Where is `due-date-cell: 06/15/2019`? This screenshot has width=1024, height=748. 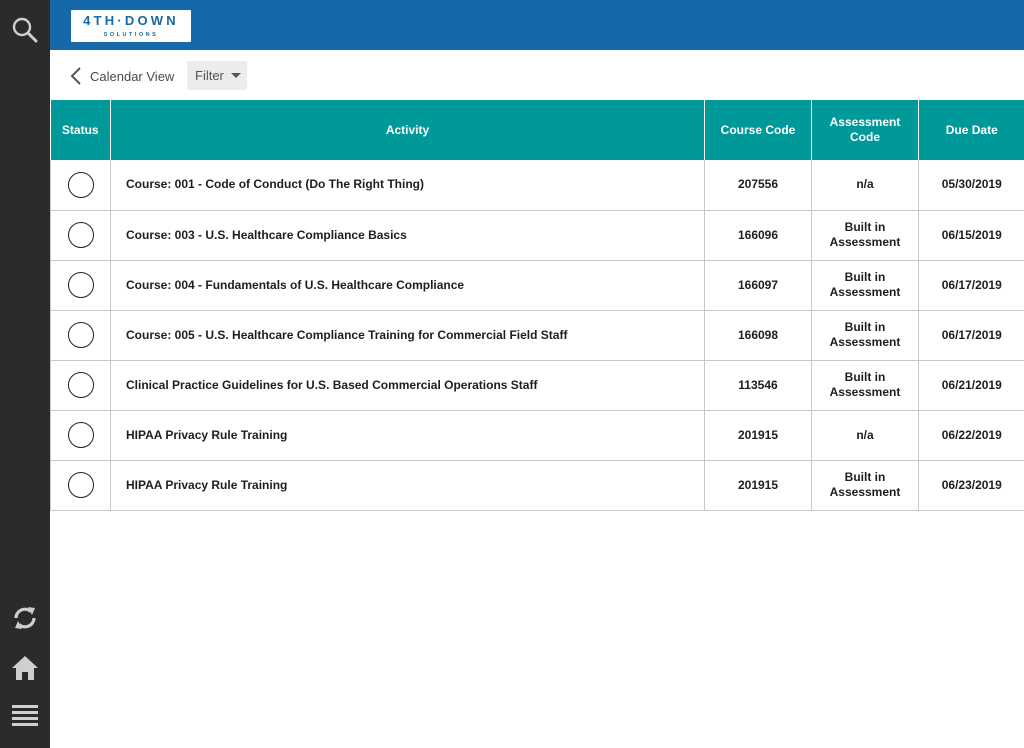
due-date-cell: 06/15/2019 is located at coordinates (971, 235).